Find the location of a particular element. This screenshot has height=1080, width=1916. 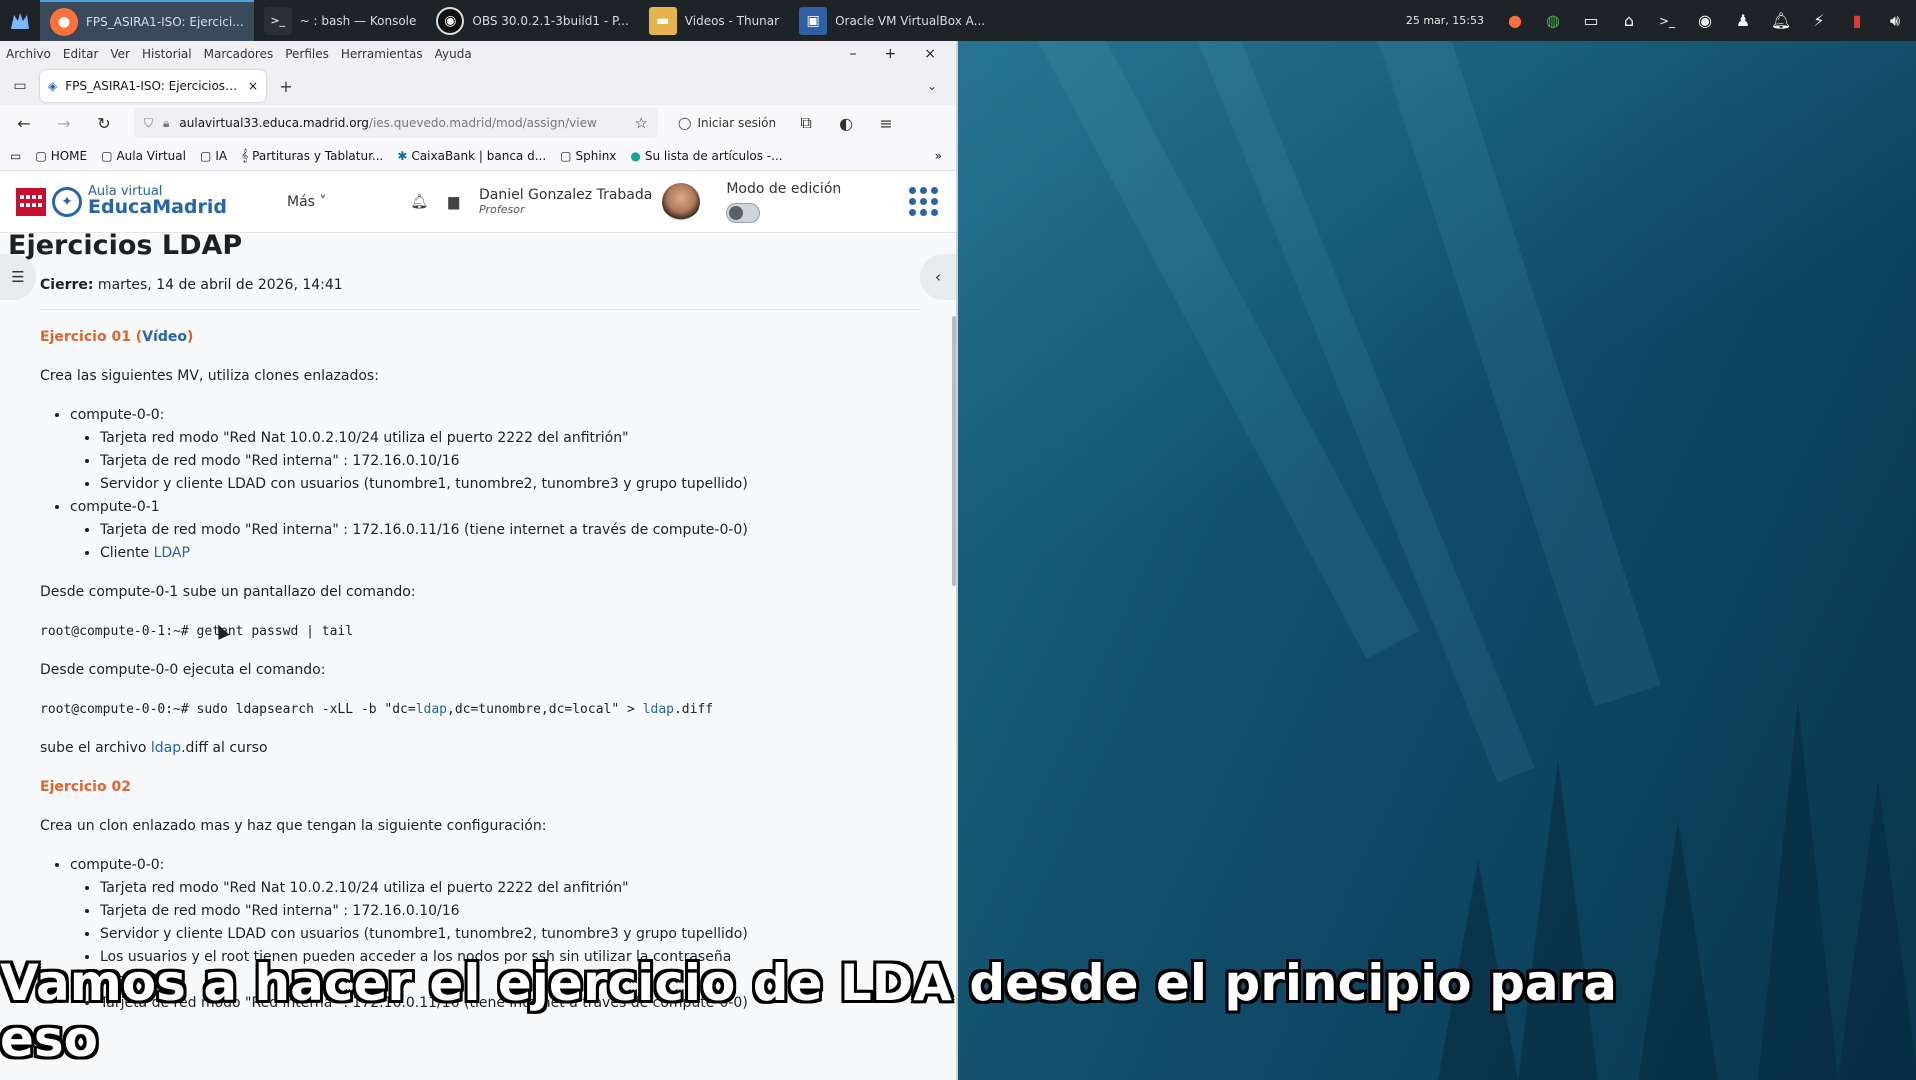

bookmark-aula-virtual: ▢ Aula Virtual is located at coordinates (143, 156).